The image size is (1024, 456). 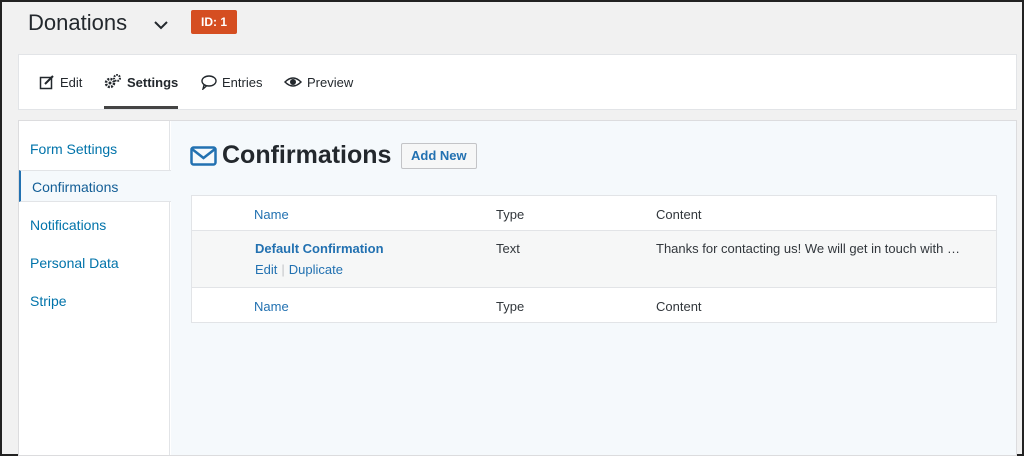 I want to click on confirmation-name-link: Default Confirmation, so click(x=319, y=248).